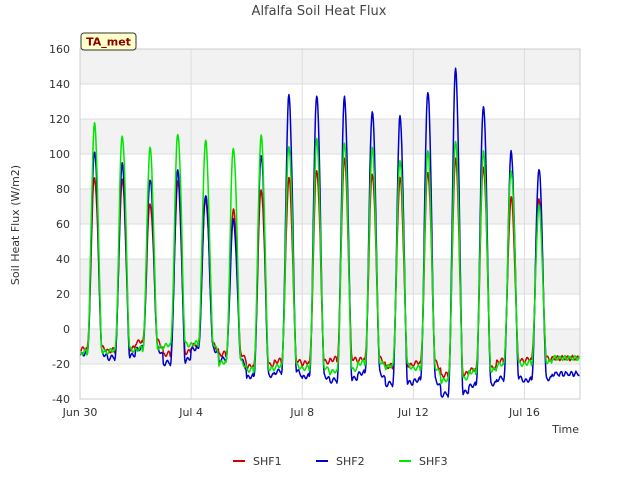 This screenshot has width=640, height=480. What do you see at coordinates (59, 154) in the screenshot?
I see `y-tick-label: 100` at bounding box center [59, 154].